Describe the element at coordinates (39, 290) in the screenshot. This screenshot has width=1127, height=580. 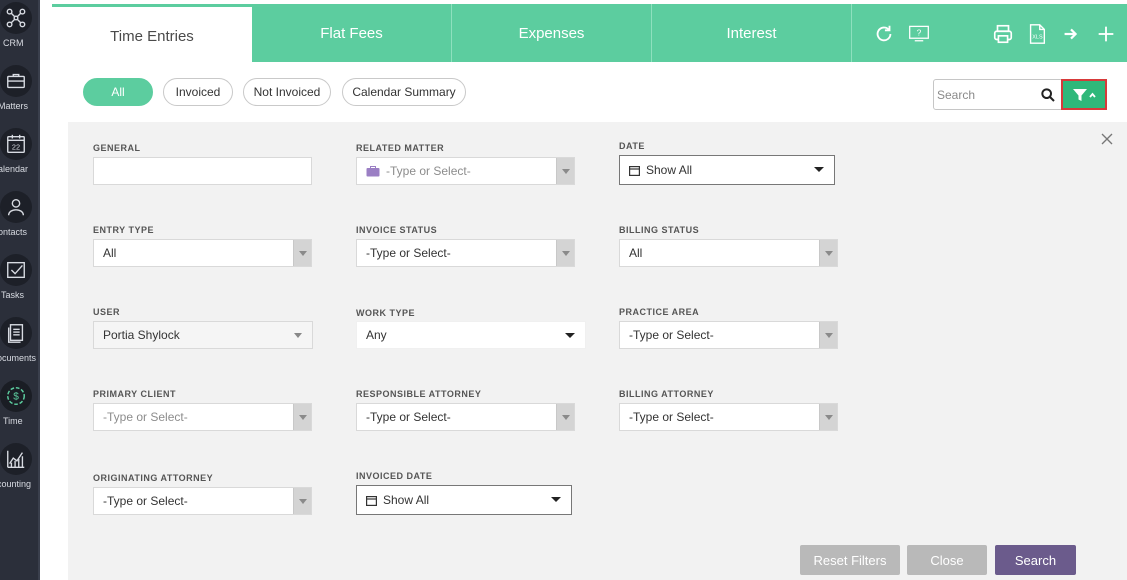
I see `rail-divider` at that location.